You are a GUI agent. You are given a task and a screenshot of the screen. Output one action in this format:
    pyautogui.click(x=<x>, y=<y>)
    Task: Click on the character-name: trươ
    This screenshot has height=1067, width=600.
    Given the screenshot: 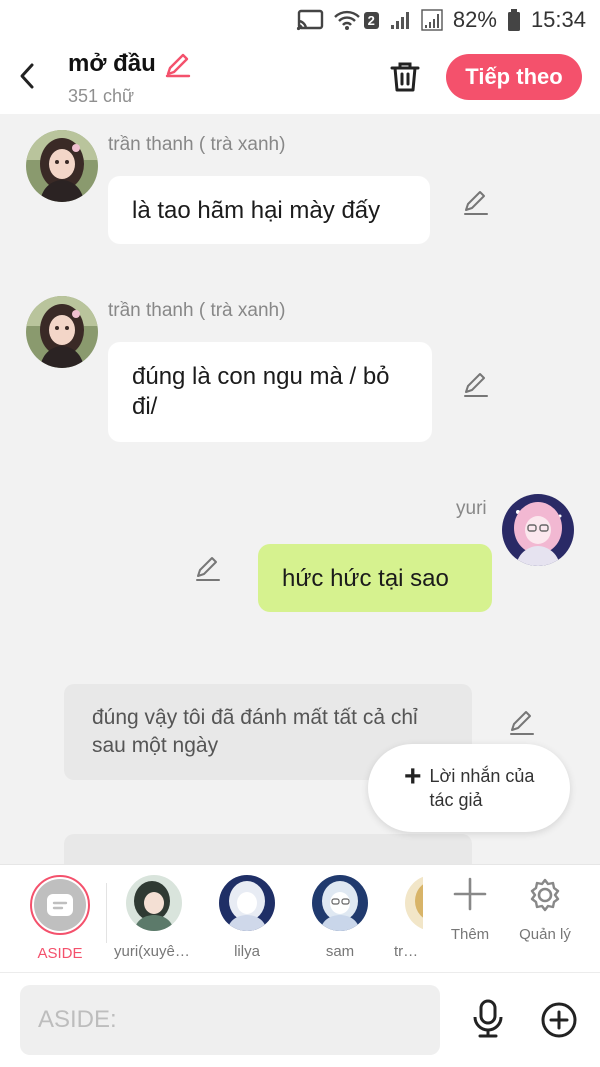 What is the action you would take?
    pyautogui.click(x=408, y=951)
    